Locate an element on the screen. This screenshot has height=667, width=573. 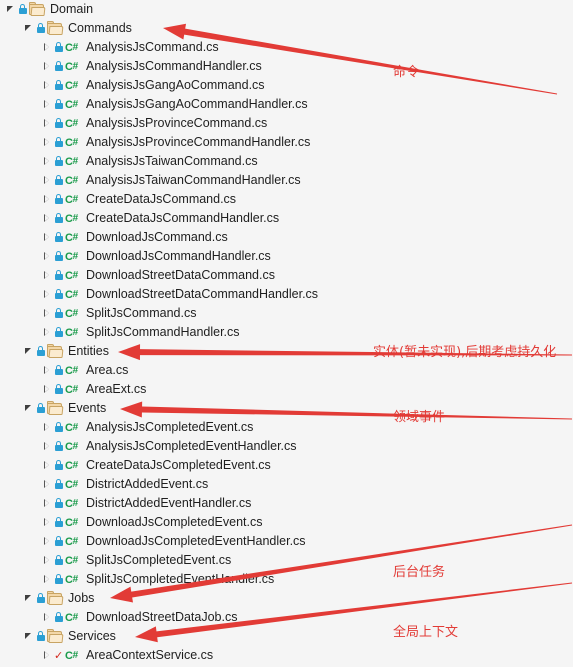
tree-file-node: C# DownloadJsCommand.cs is located at coordinates (114, 237).